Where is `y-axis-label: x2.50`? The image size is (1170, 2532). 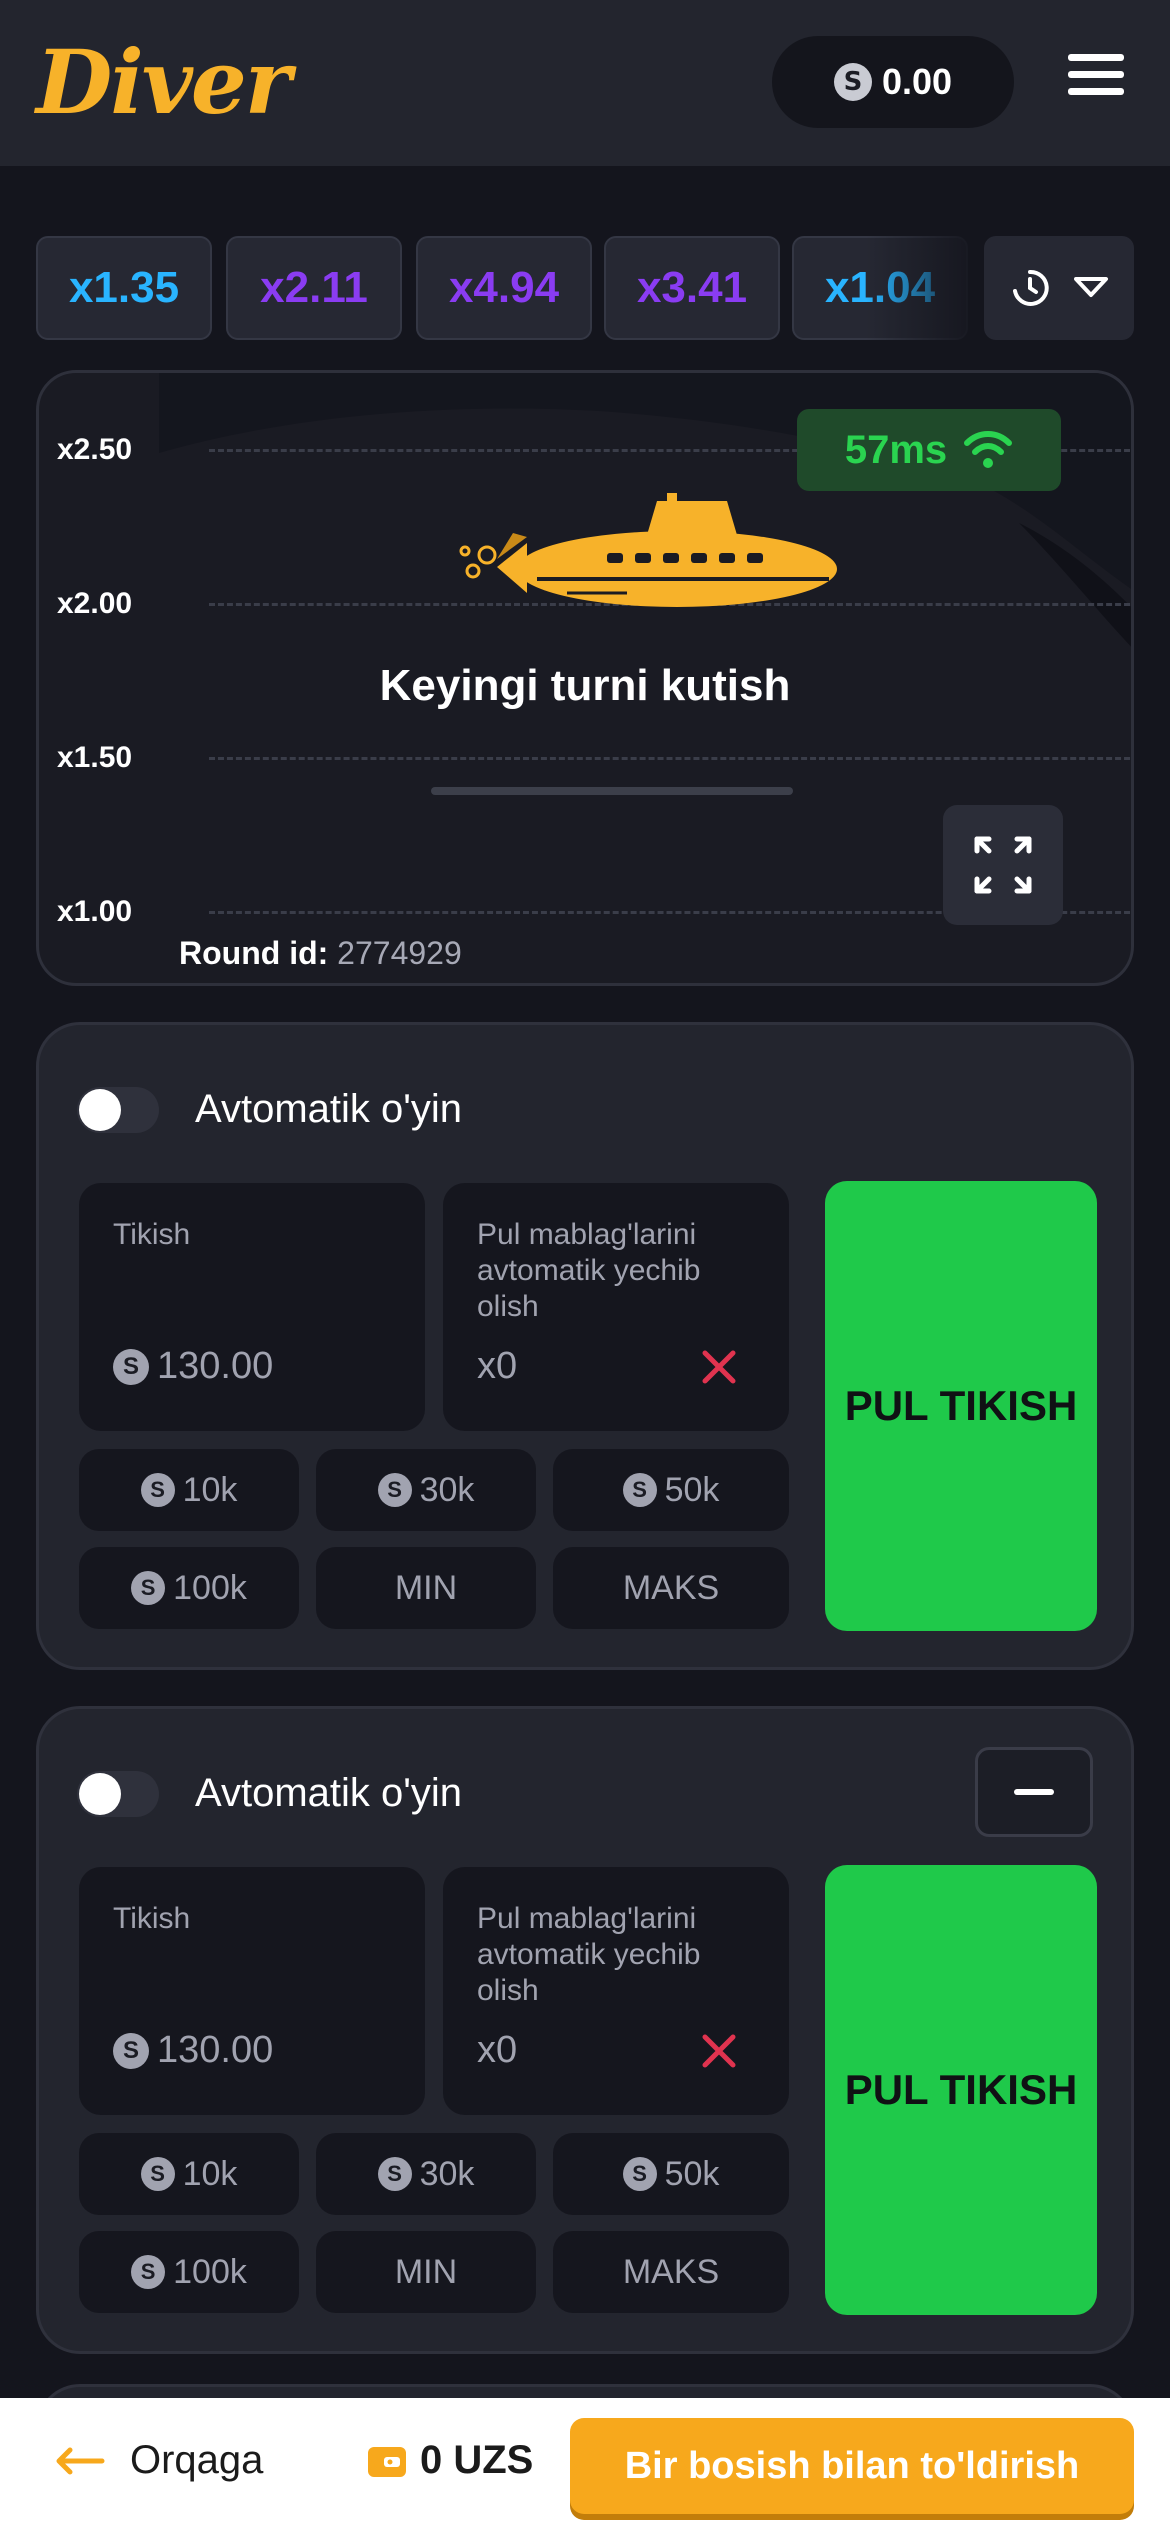
y-axis-label: x2.50 is located at coordinates (95, 449).